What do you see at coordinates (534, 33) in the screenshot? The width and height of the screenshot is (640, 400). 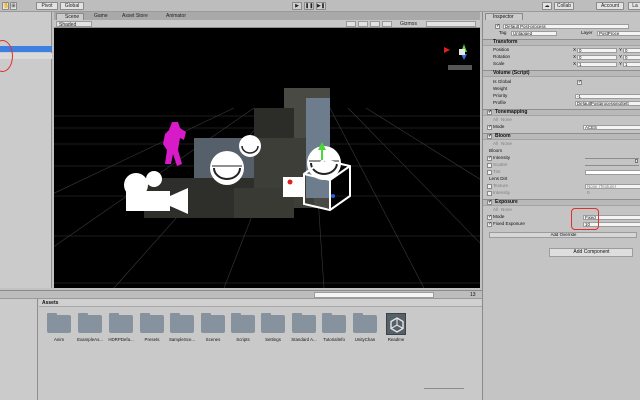 I see `tag-dropdown: Untagged` at bounding box center [534, 33].